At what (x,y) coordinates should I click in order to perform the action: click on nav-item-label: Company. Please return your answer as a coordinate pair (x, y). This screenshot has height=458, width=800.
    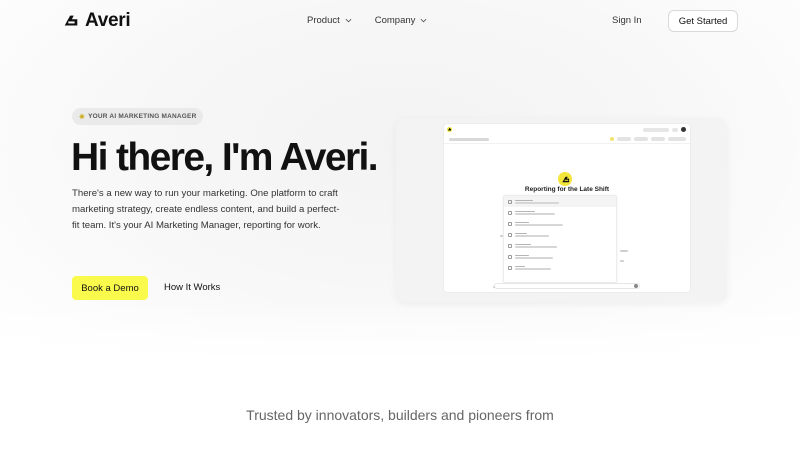
    Looking at the image, I should click on (395, 20).